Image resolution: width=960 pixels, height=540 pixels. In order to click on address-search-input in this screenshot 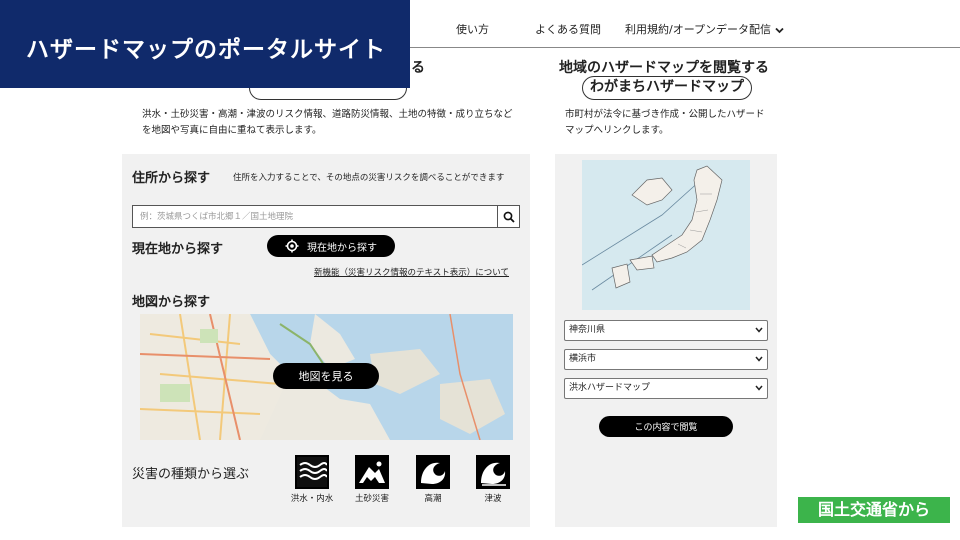, I will do `click(315, 216)`.